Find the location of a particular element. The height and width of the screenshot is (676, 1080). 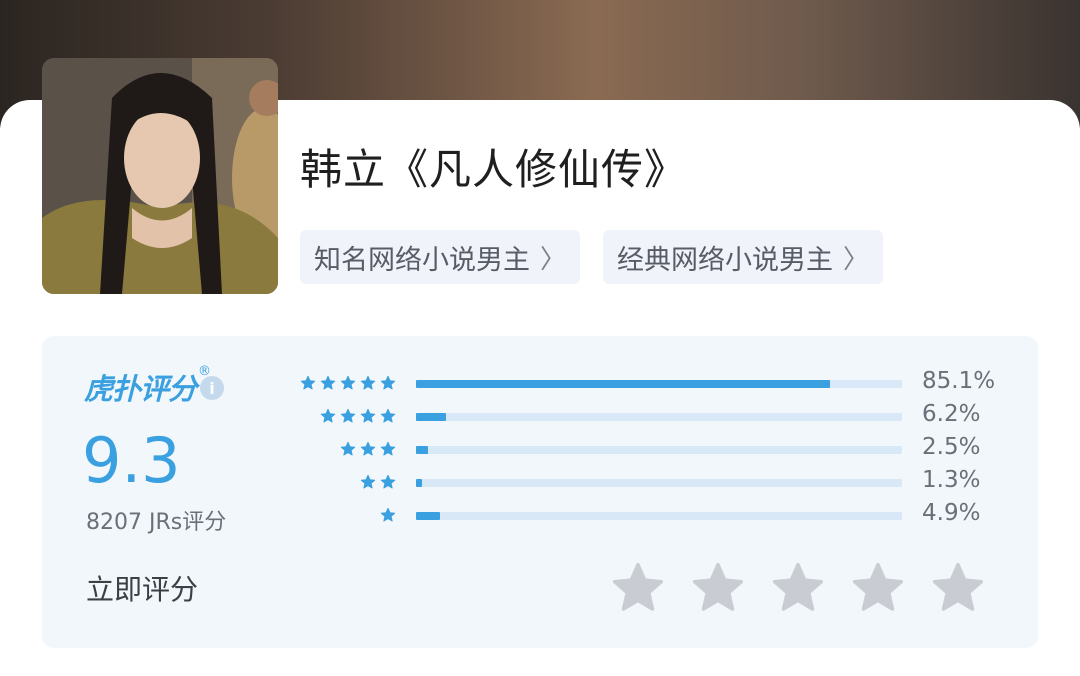

rate-now-label: 立即评分 is located at coordinates (142, 589).